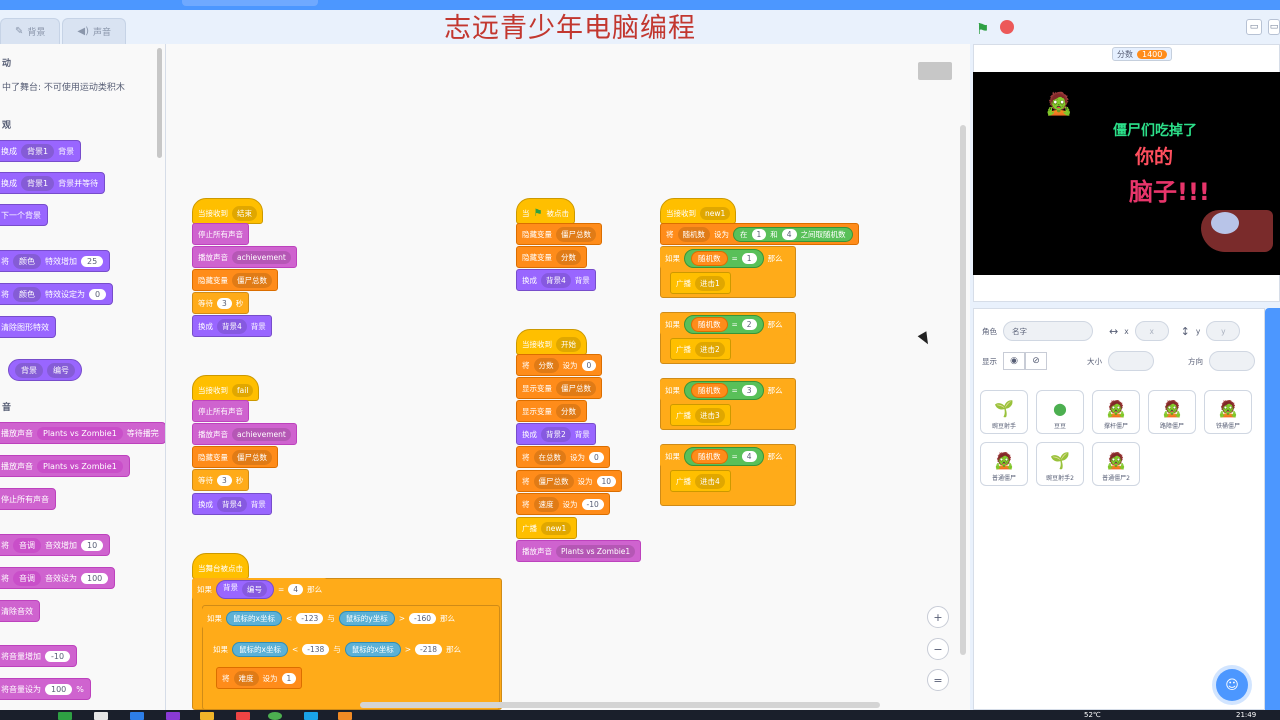 The image size is (1280, 720). Describe the element at coordinates (331, 618) in the screenshot. I see `script6-if2: 如果 鼠标的x坐标 < -123 与 鼠标的y坐标 > -160 那么` at that location.